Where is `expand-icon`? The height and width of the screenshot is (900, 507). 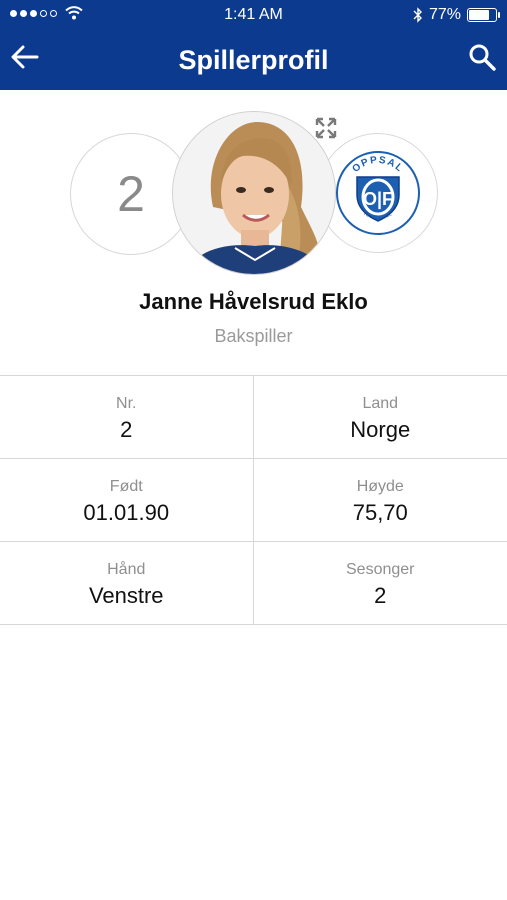
expand-icon is located at coordinates (326, 128).